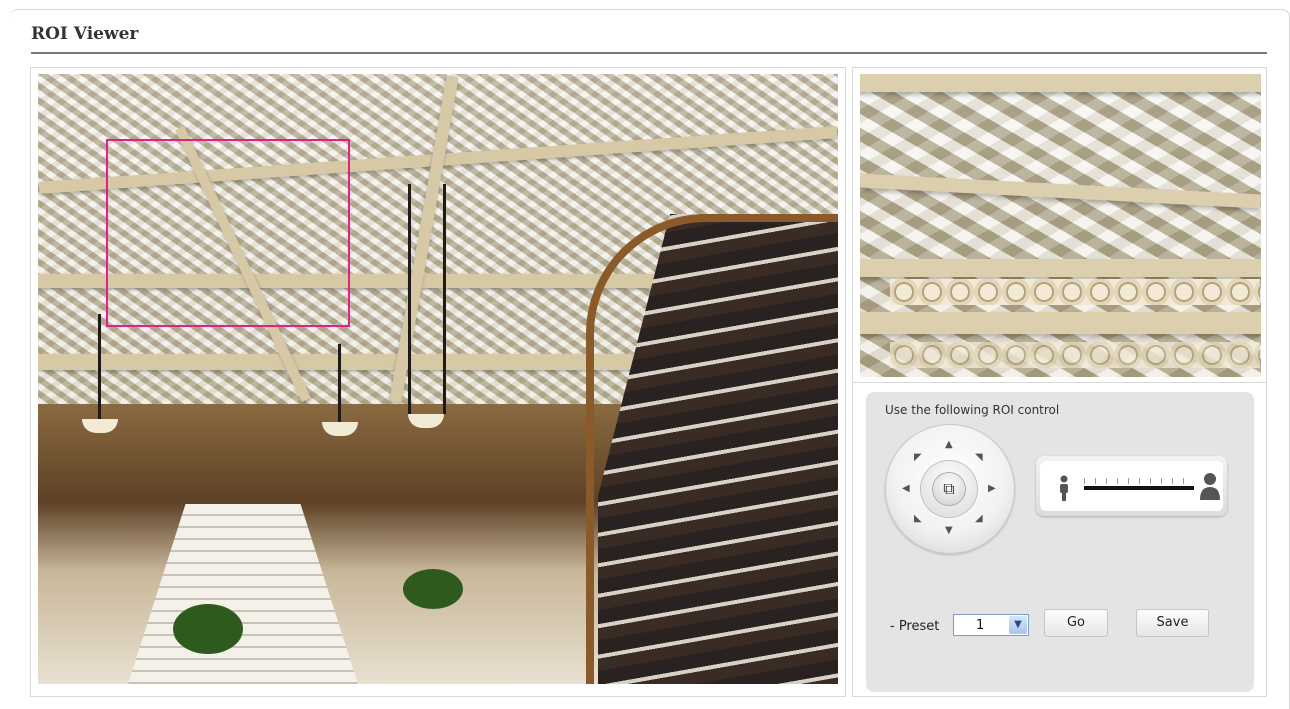 Image resolution: width=1290 pixels, height=709 pixels. Describe the element at coordinates (980, 625) in the screenshot. I see `preset-value: 1` at that location.